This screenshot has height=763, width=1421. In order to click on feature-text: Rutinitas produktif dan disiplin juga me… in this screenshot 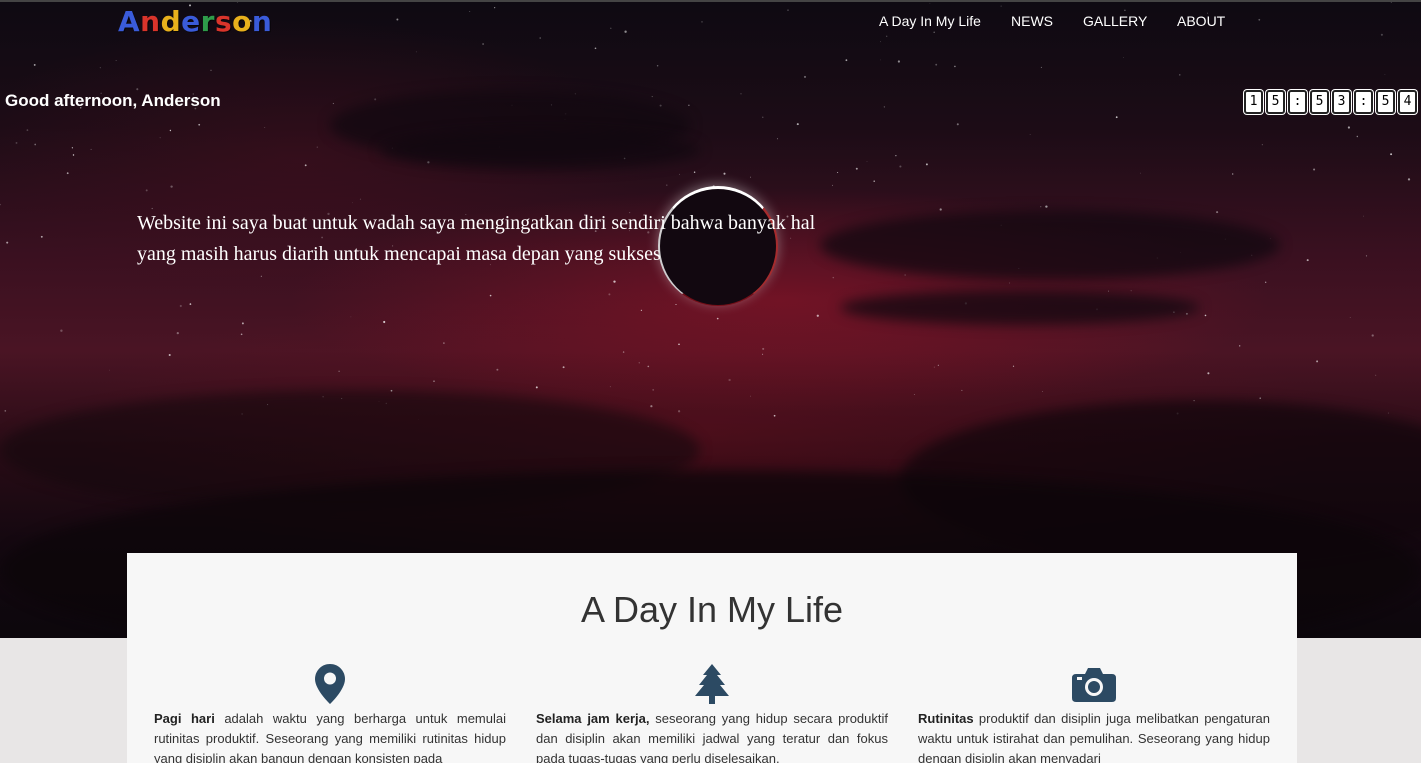, I will do `click(1094, 736)`.